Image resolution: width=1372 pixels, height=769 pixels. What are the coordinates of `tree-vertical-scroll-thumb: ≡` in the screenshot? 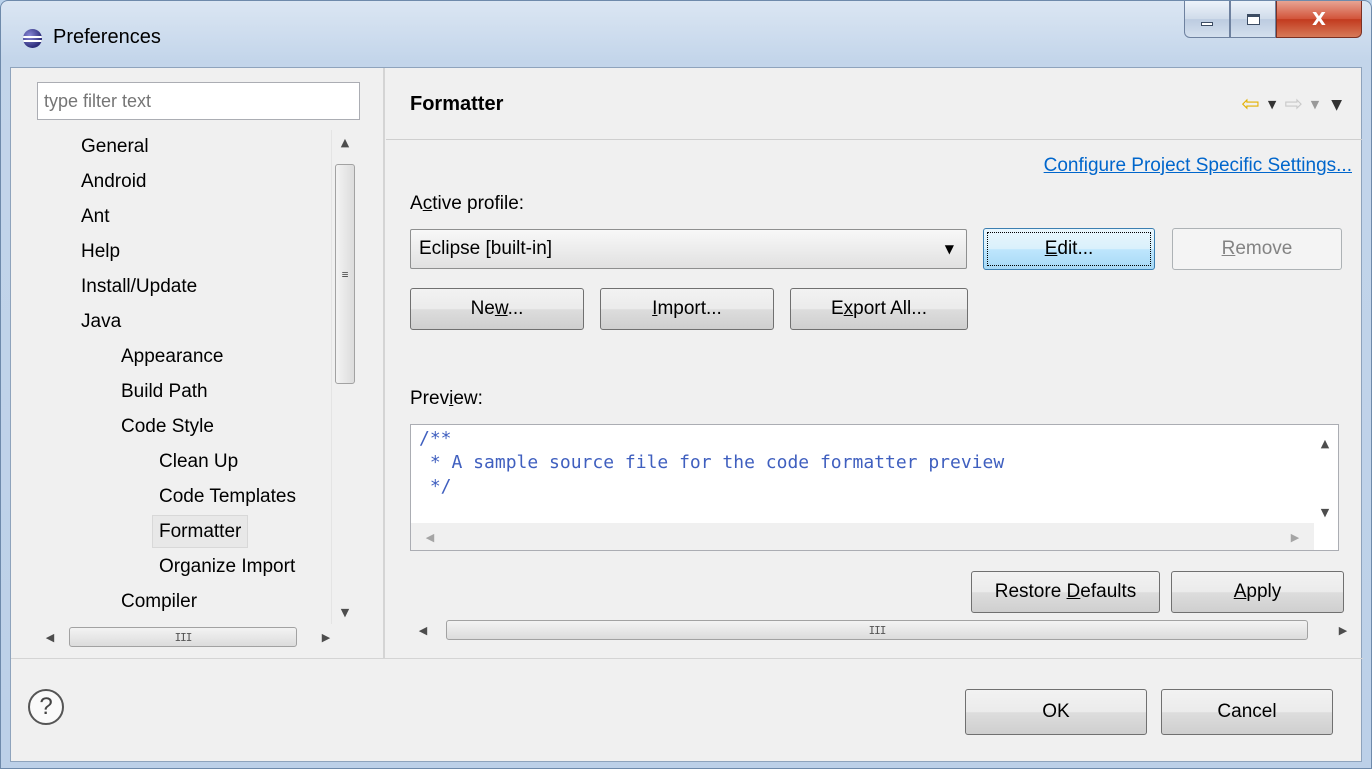 It's located at (345, 274).